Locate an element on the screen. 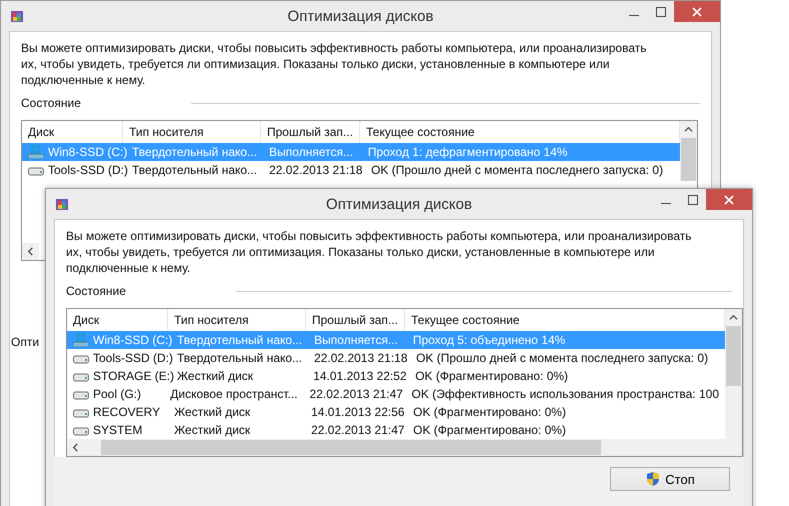  scroll-left-button is located at coordinates (30, 251).